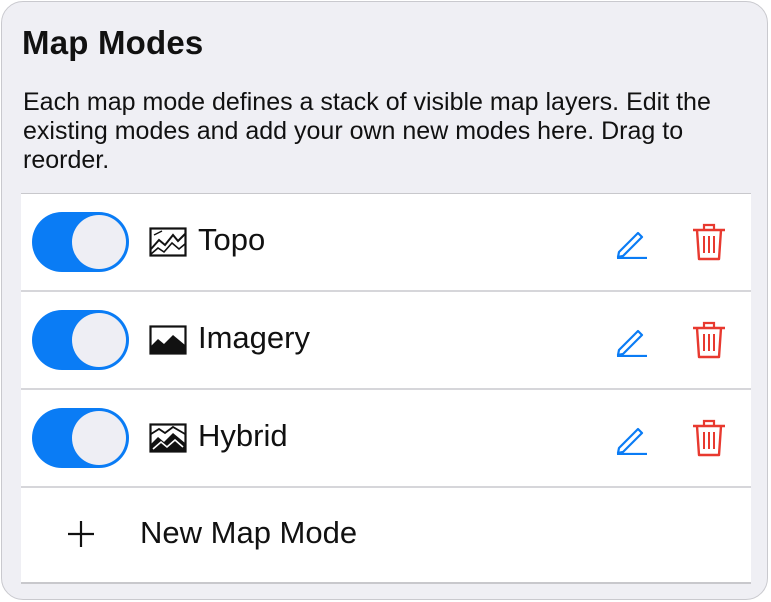 This screenshot has width=771, height=602. Describe the element at coordinates (81, 534) in the screenshot. I see `plus-icon` at that location.